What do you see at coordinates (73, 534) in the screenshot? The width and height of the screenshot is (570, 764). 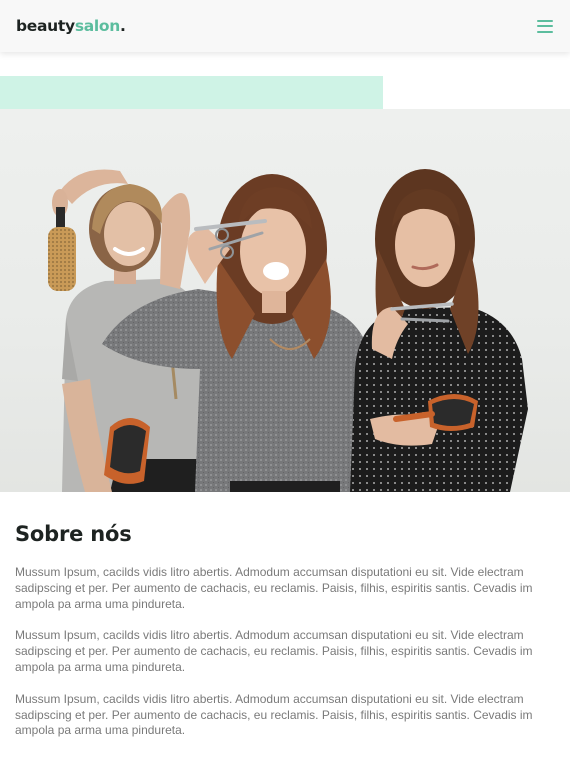 I see `about-title: Sobre nós` at bounding box center [73, 534].